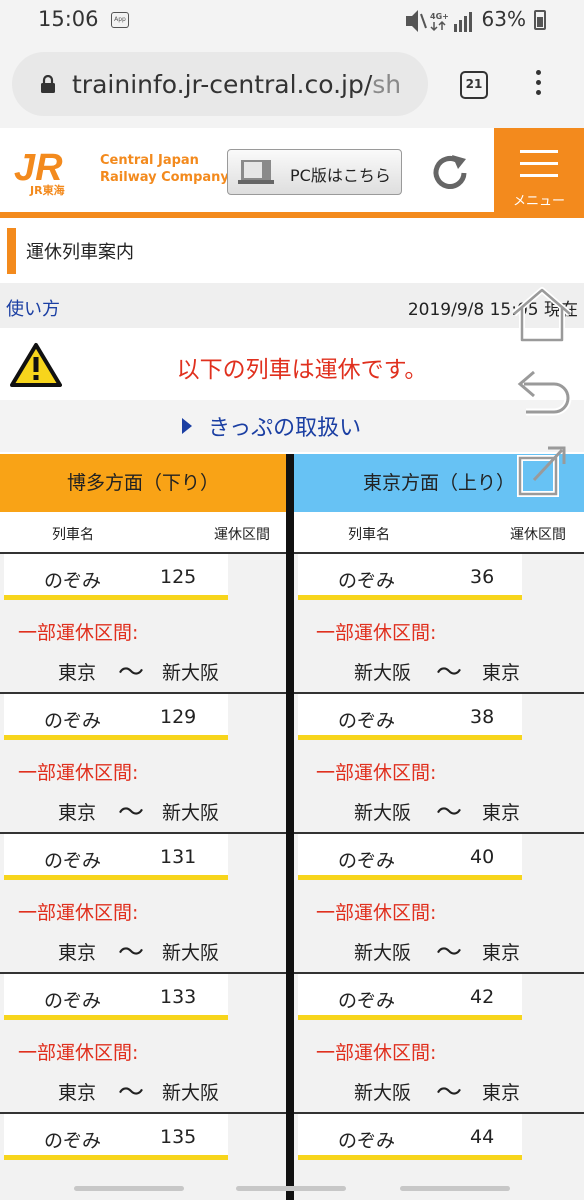  Describe the element at coordinates (143, 622) in the screenshot. I see `train-card: のぞみ 125 一部運休区間: 東京 〜 新大阪` at that location.